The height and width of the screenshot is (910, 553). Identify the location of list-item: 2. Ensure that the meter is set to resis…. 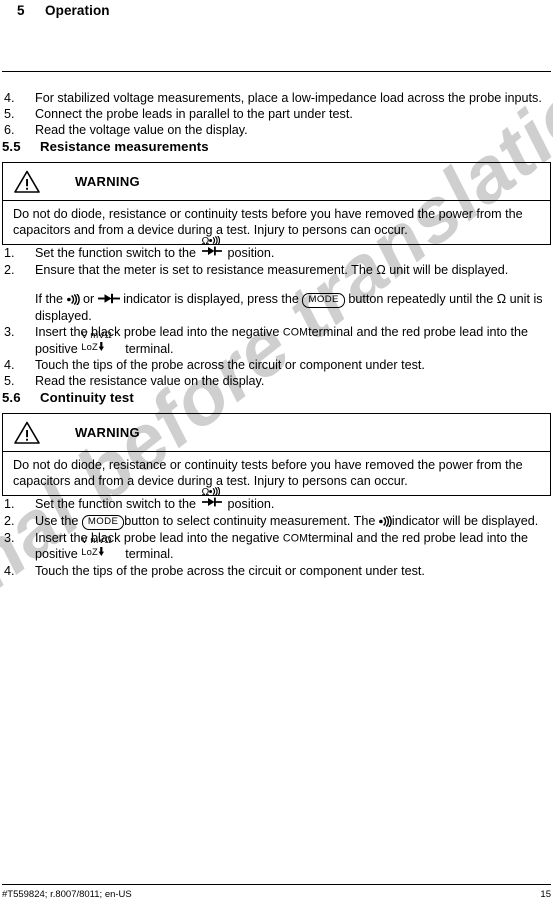
(276, 293).